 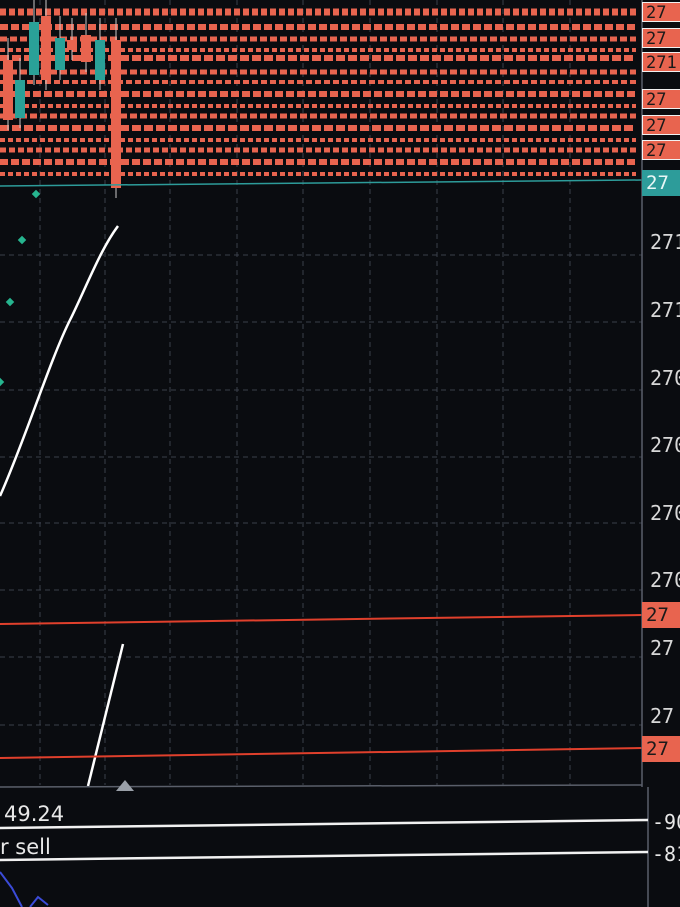 I want to click on signal-markers, so click(x=20, y=288).